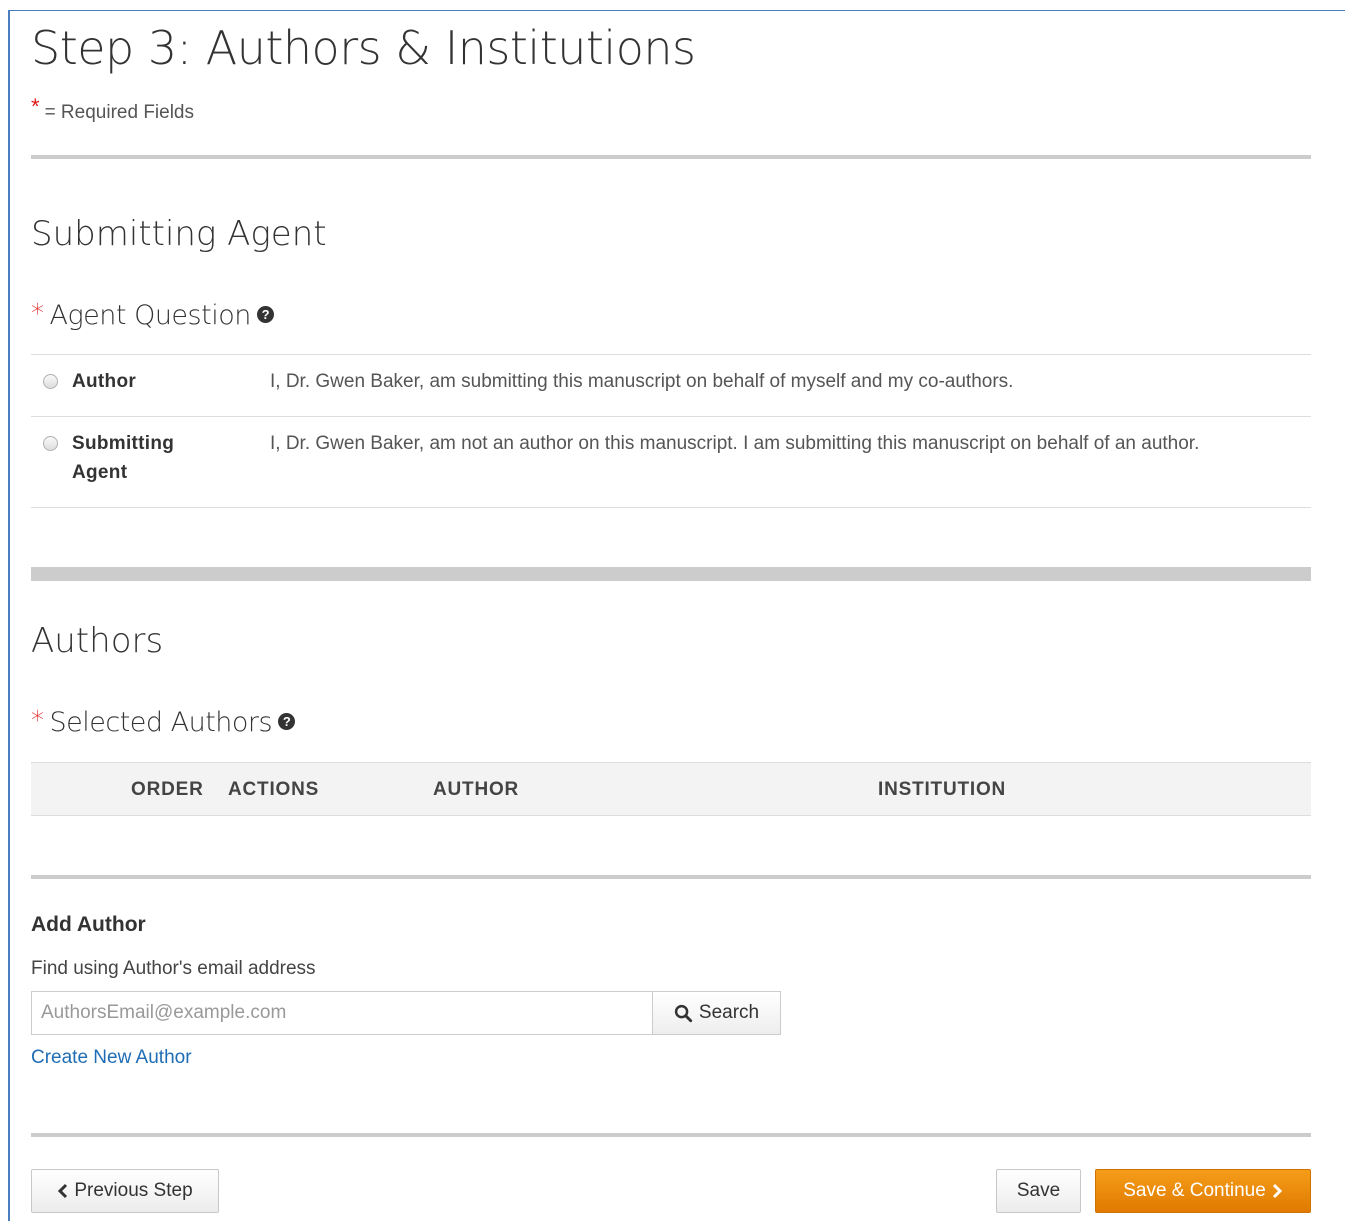 The height and width of the screenshot is (1221, 1345). Describe the element at coordinates (111, 1058) in the screenshot. I see `create-new-author-link: Create New Author` at that location.